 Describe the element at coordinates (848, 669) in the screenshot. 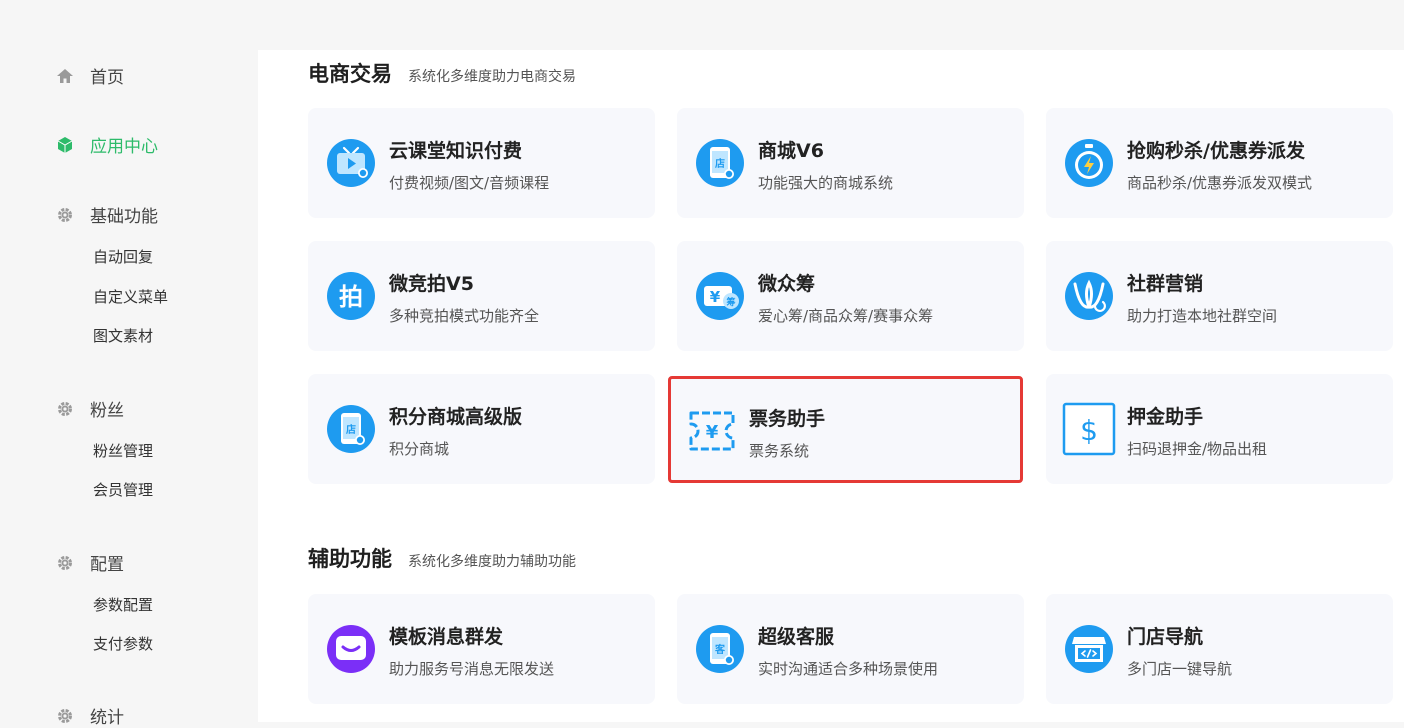

I see `app-desc: 实时沟通适合多种场景使用` at that location.